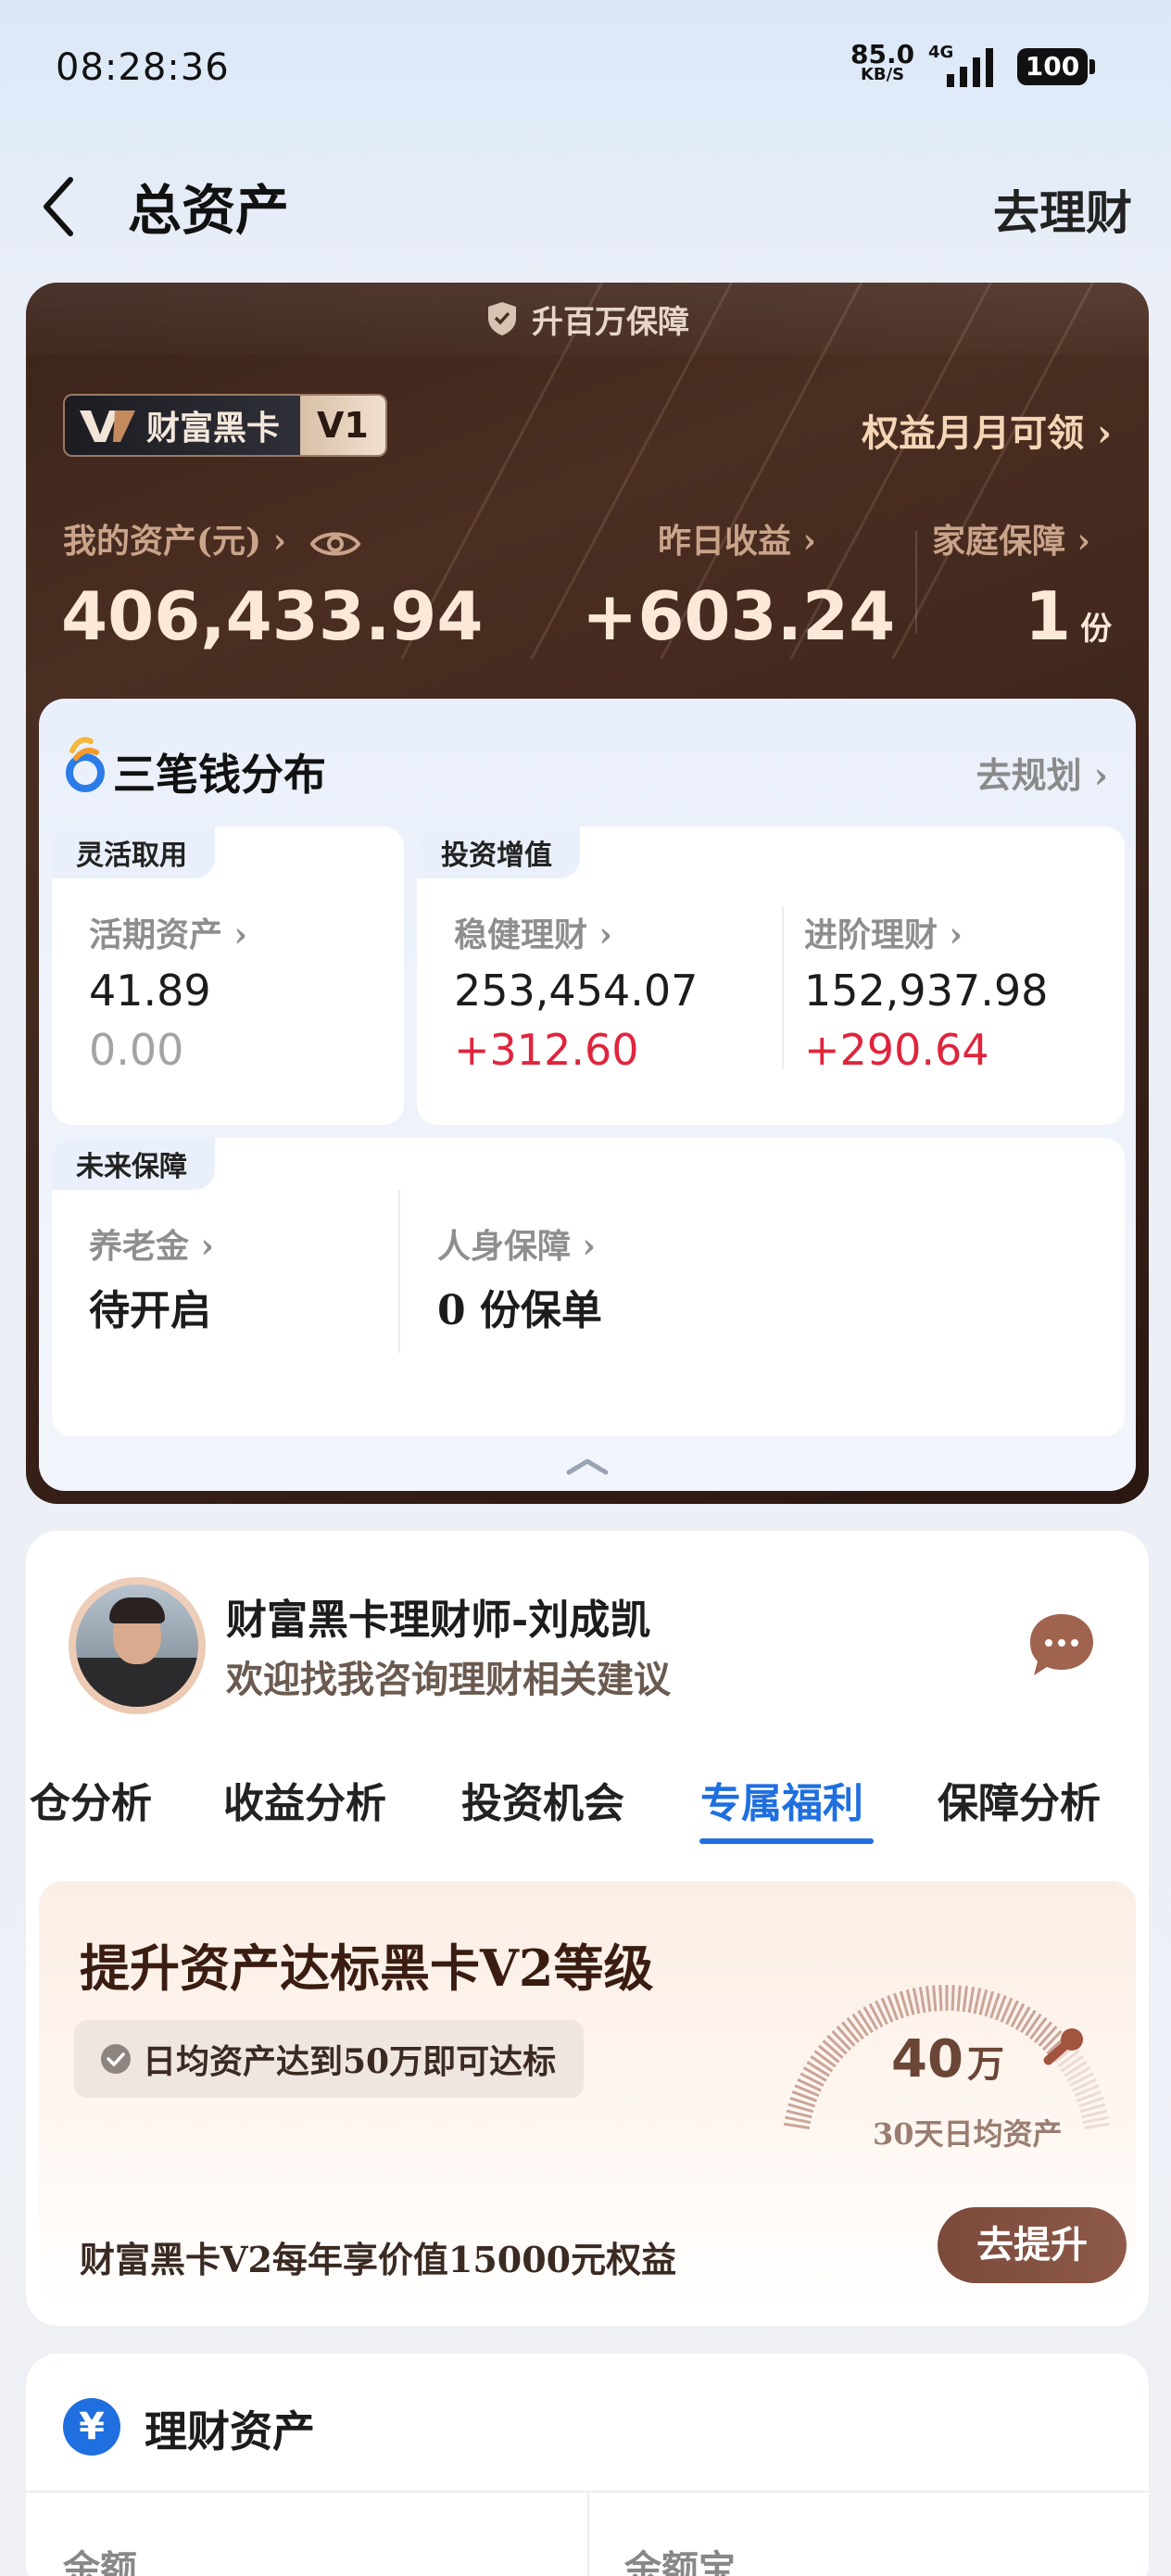 This screenshot has height=2576, width=1171. What do you see at coordinates (438, 1616) in the screenshot?
I see `advisor-name: 财富黑卡理财师-刘成凯` at bounding box center [438, 1616].